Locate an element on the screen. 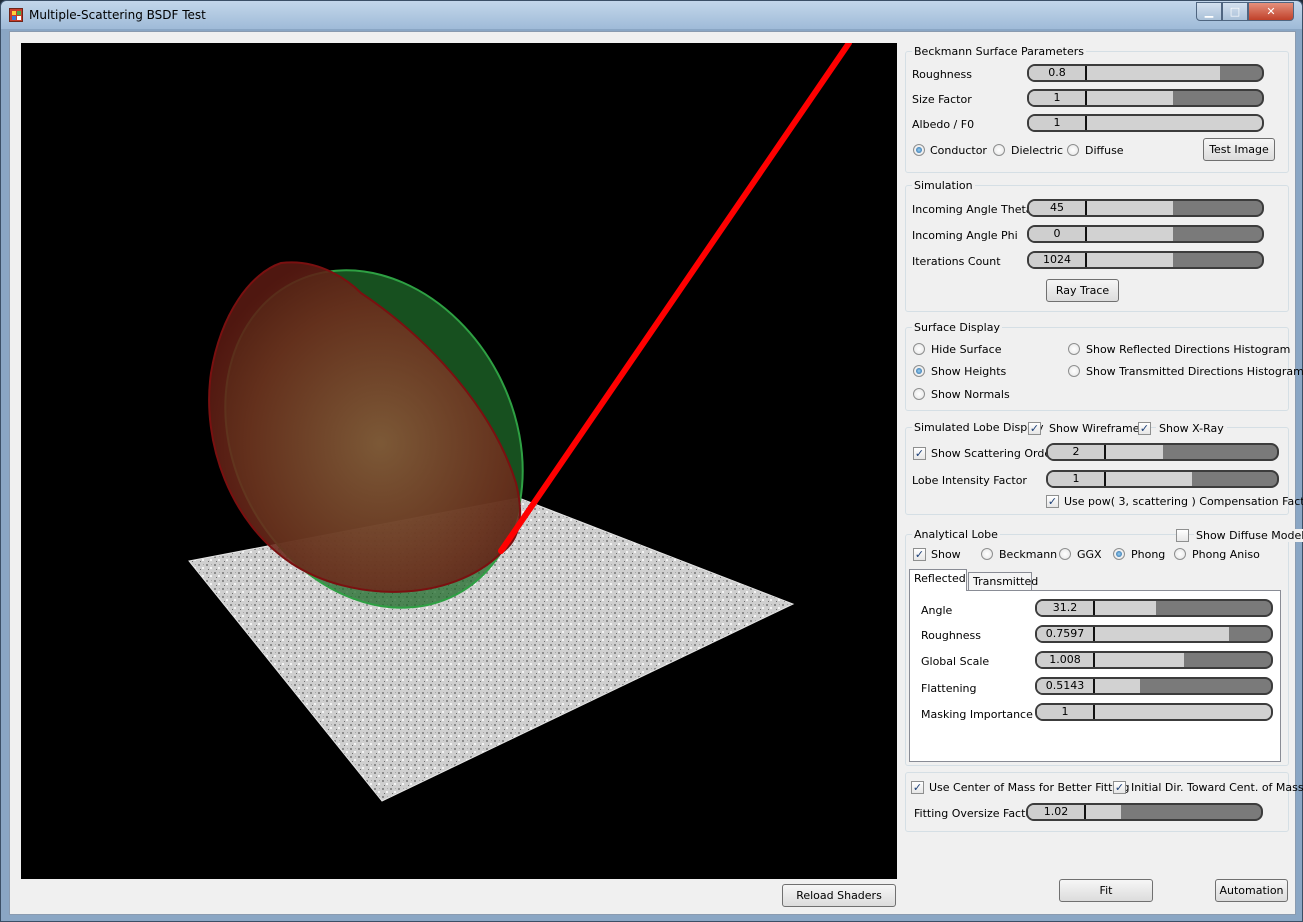  show-scattering-order-checkbox: ✓ is located at coordinates (919, 453).